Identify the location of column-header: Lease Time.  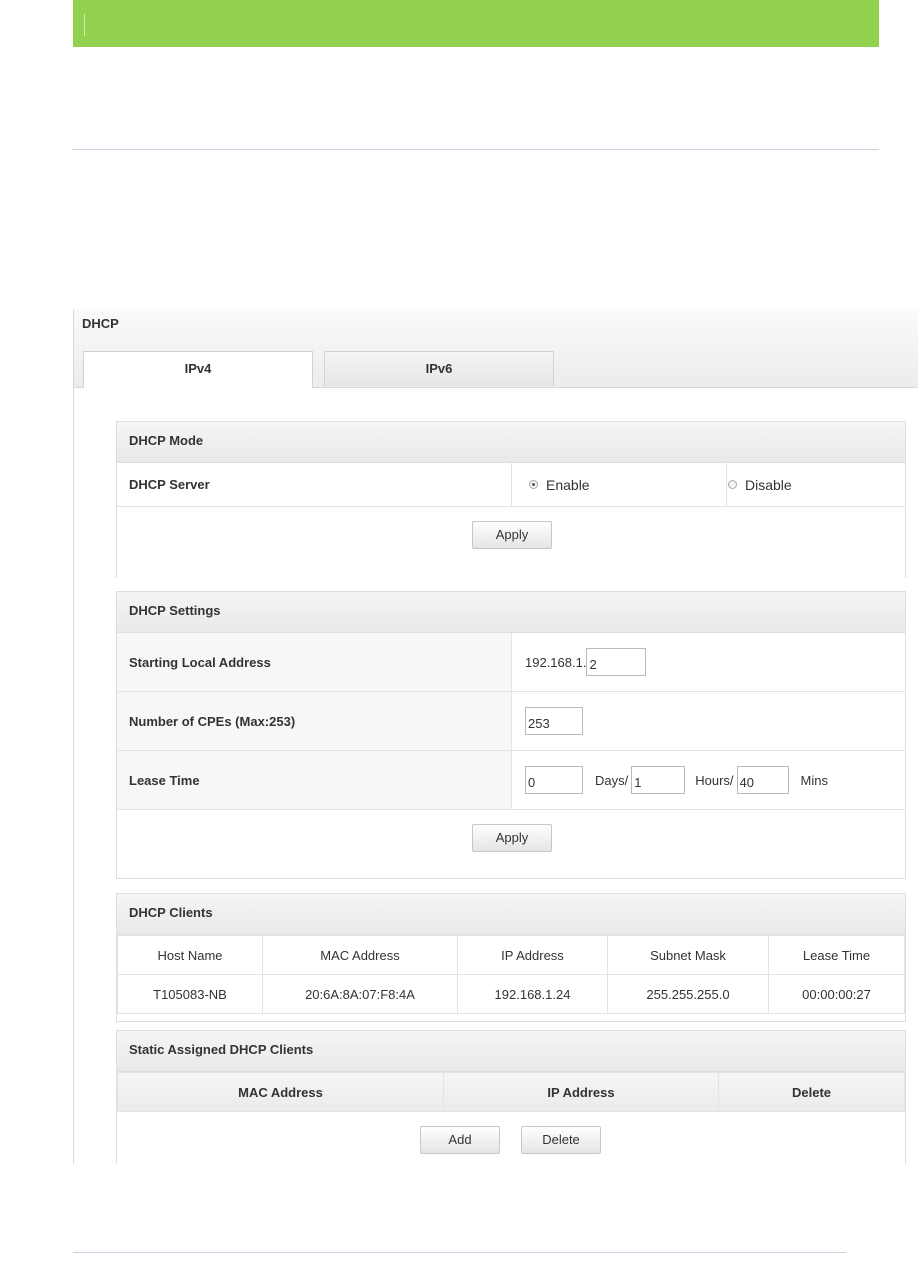
(836, 955).